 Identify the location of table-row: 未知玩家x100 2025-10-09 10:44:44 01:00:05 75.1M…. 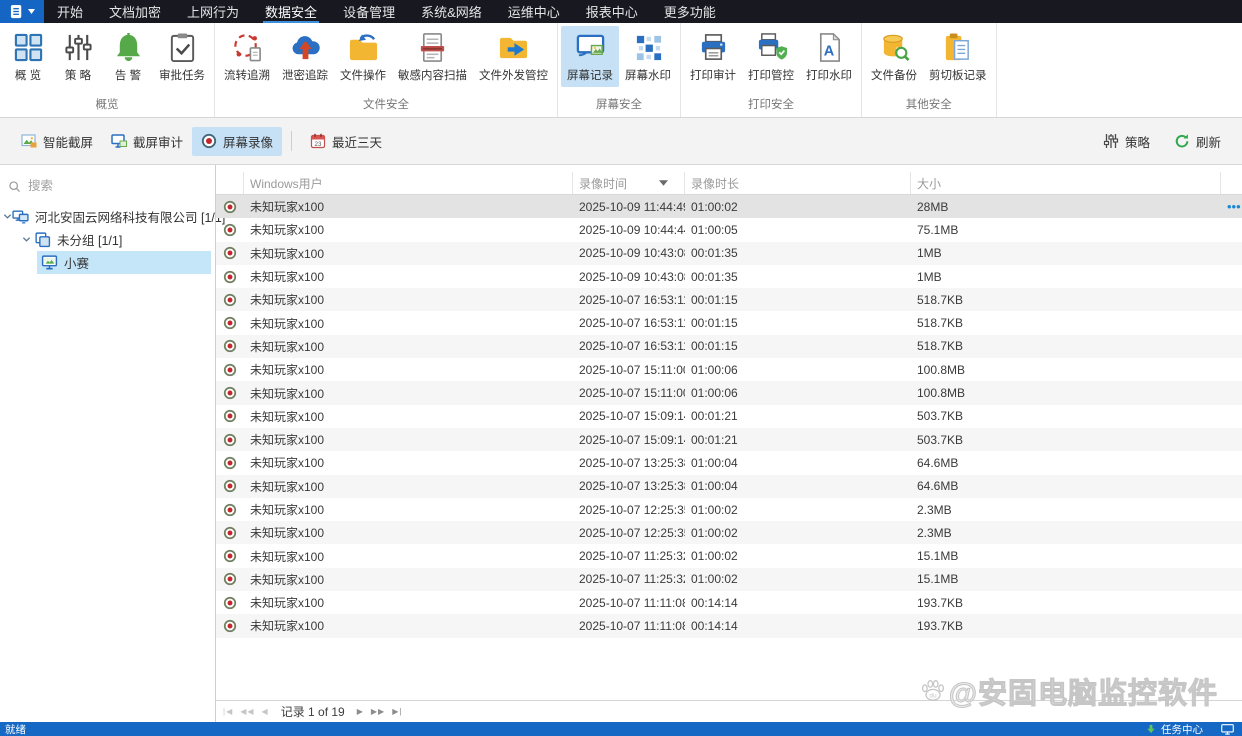
(729, 229).